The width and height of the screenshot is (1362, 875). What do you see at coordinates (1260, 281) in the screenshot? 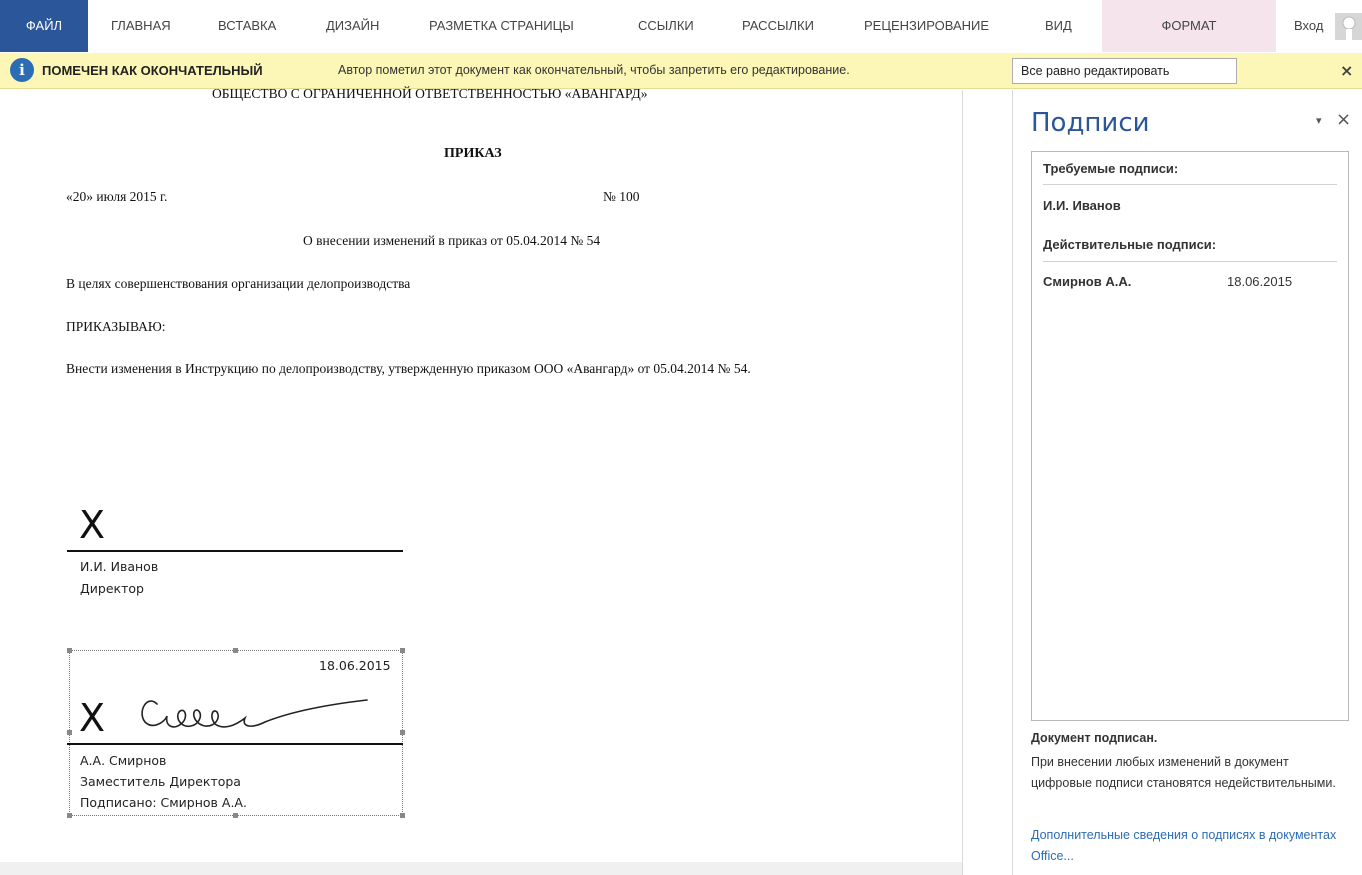
I see `valid-signature-date: 18.06.2015` at bounding box center [1260, 281].